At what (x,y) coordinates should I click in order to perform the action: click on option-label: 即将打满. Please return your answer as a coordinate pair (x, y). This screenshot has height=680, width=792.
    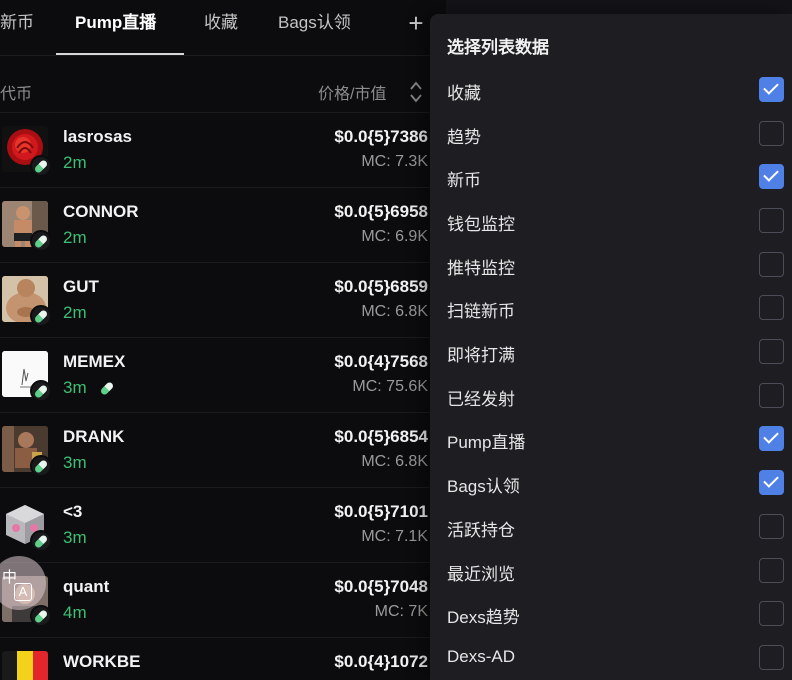
    Looking at the image, I should click on (481, 355).